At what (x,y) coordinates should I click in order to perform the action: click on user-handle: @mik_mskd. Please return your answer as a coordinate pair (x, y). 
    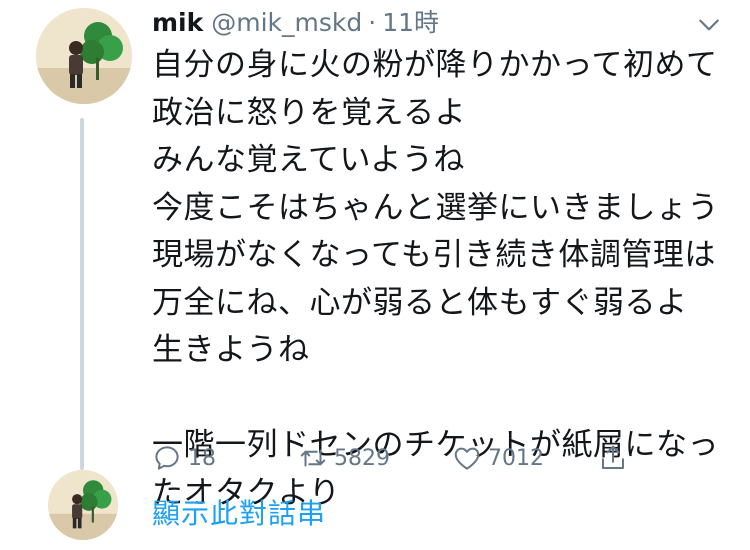
    Looking at the image, I should click on (286, 23).